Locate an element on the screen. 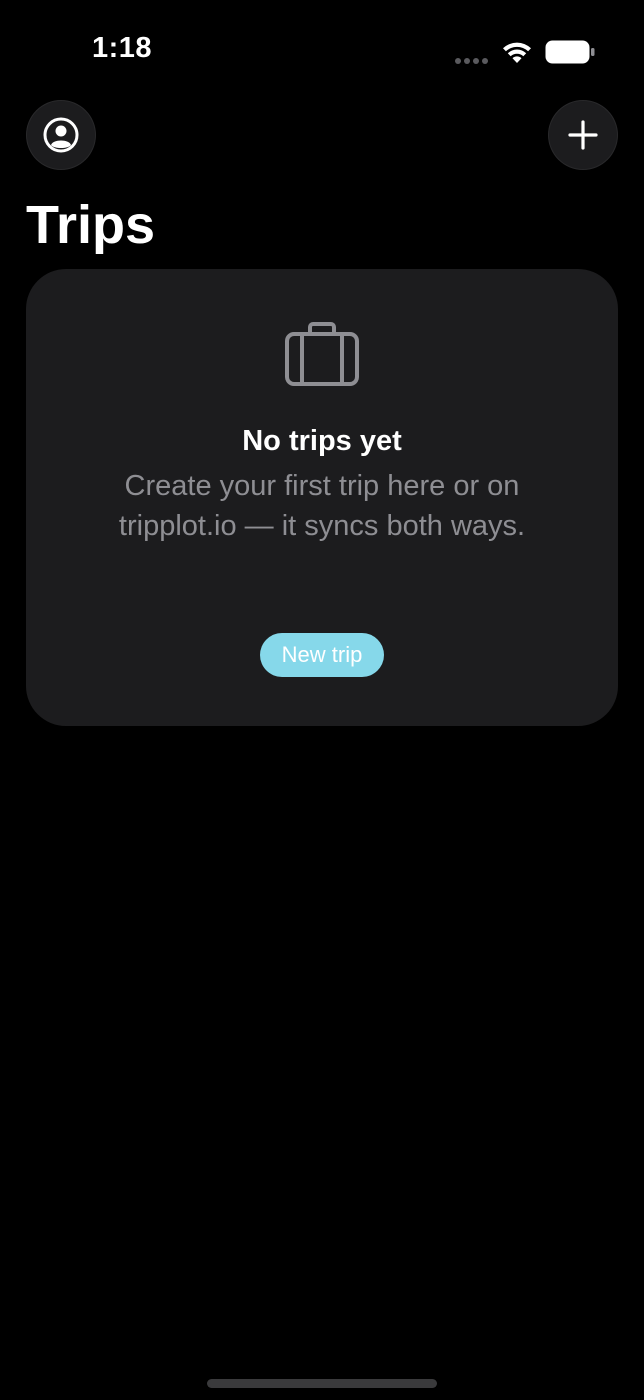 This screenshot has height=1400, width=644. page-title: Trips is located at coordinates (91, 225).